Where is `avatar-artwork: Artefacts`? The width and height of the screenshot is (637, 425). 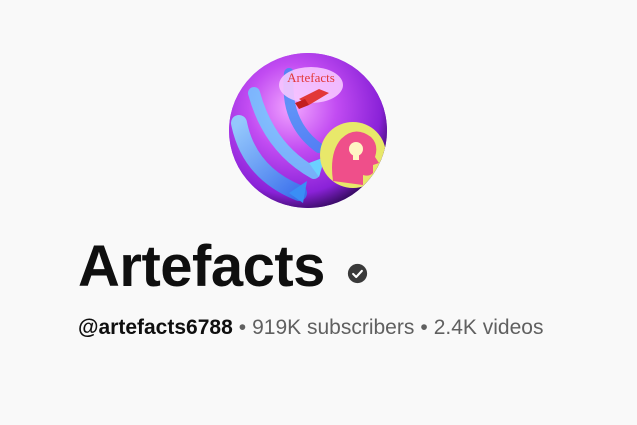
avatar-artwork: Artefacts is located at coordinates (308, 130).